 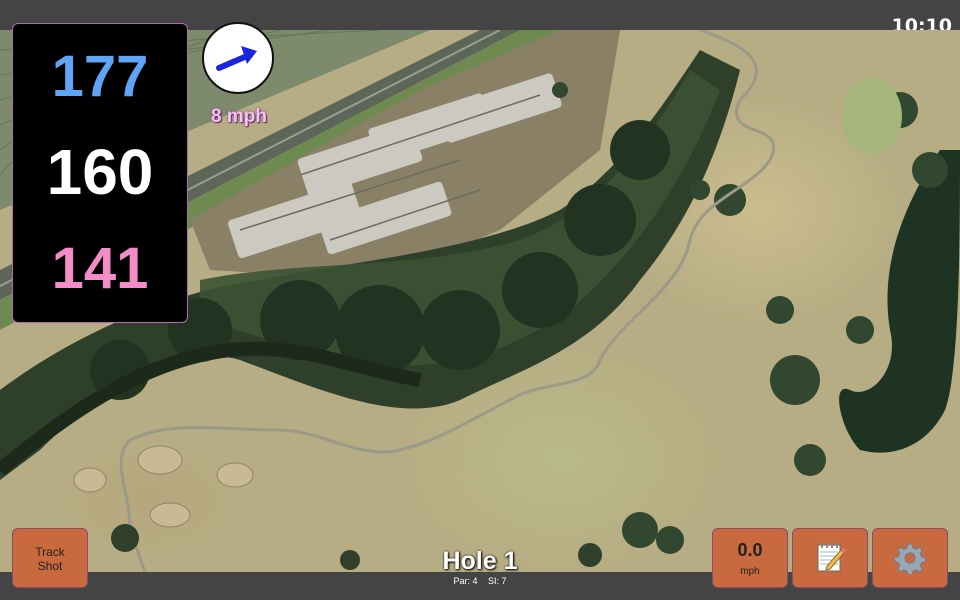 What do you see at coordinates (750, 550) in the screenshot?
I see `speed-value: 0.0` at bounding box center [750, 550].